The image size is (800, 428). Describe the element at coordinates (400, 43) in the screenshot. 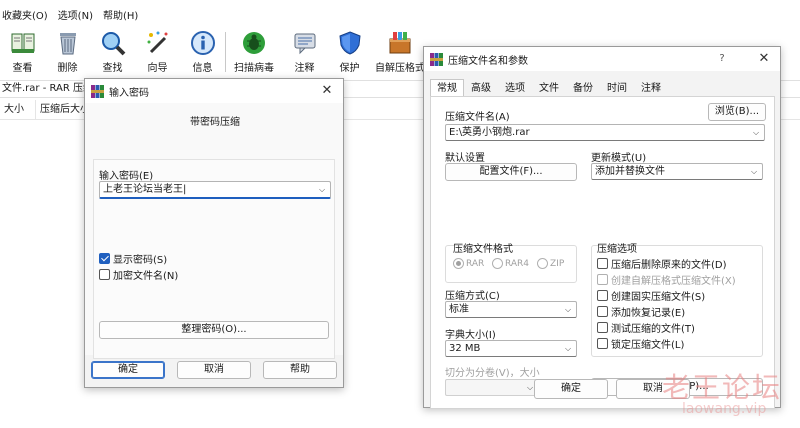

I see `sfx-box-icon` at that location.